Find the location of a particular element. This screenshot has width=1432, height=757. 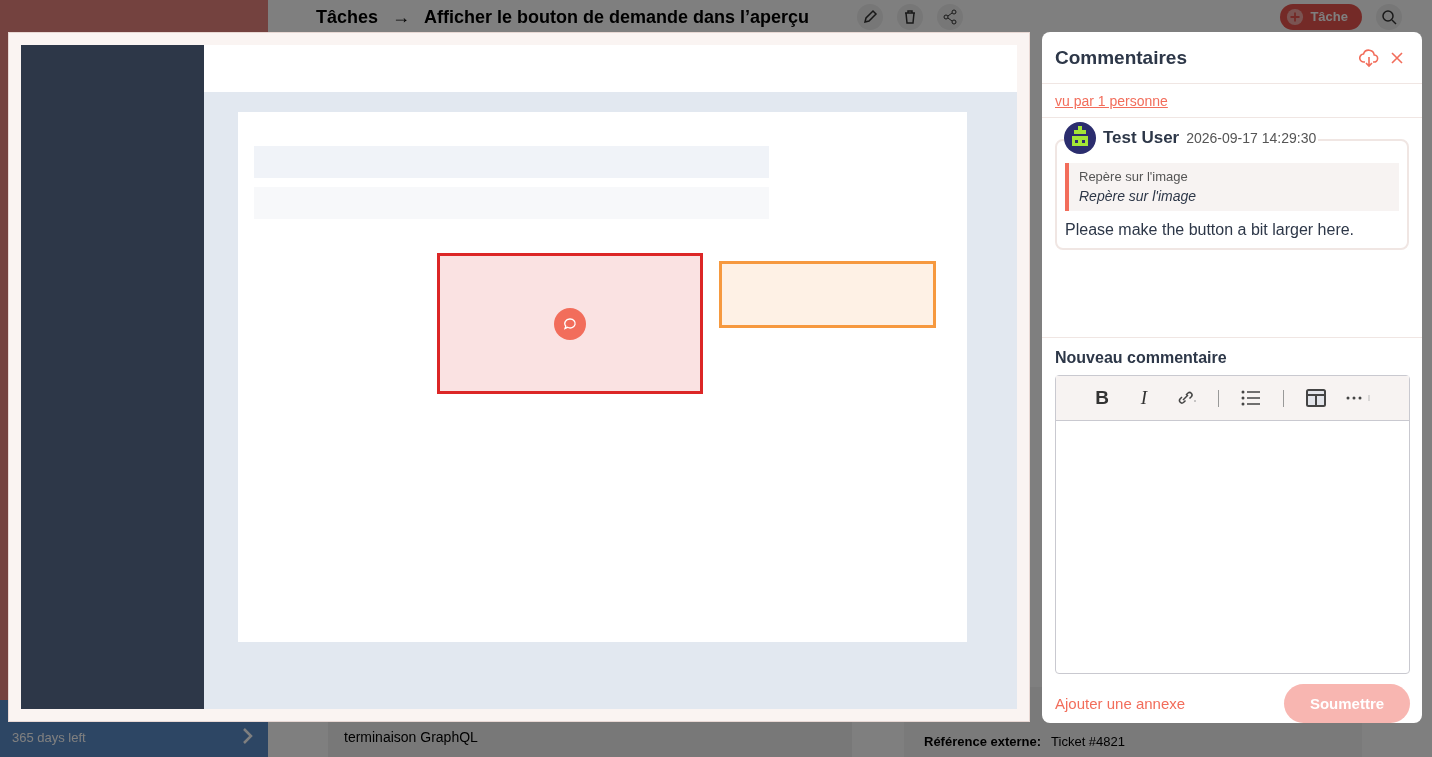

comment-editor: B I is located at coordinates (1232, 524).